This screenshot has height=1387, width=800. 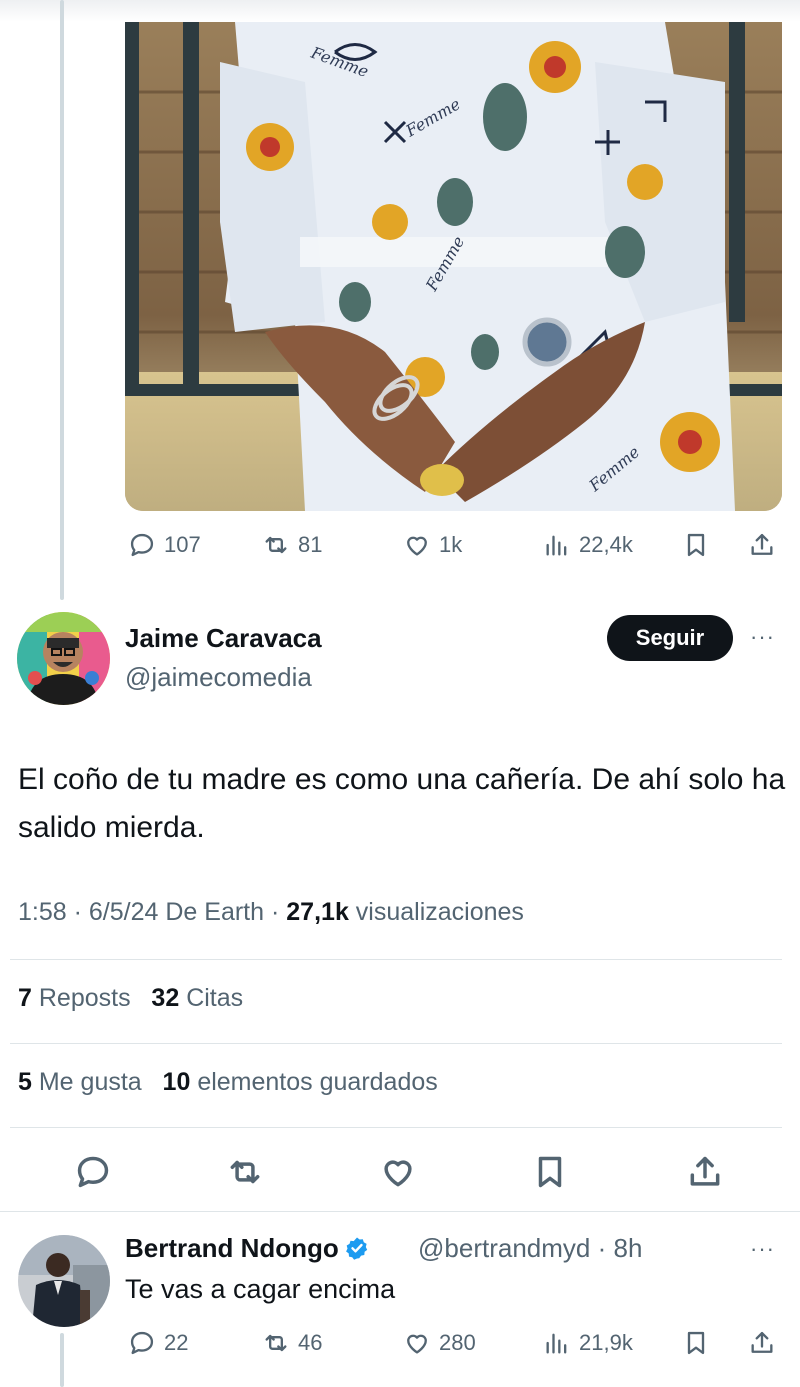 What do you see at coordinates (182, 544) in the screenshot?
I see `reply-count: 107` at bounding box center [182, 544].